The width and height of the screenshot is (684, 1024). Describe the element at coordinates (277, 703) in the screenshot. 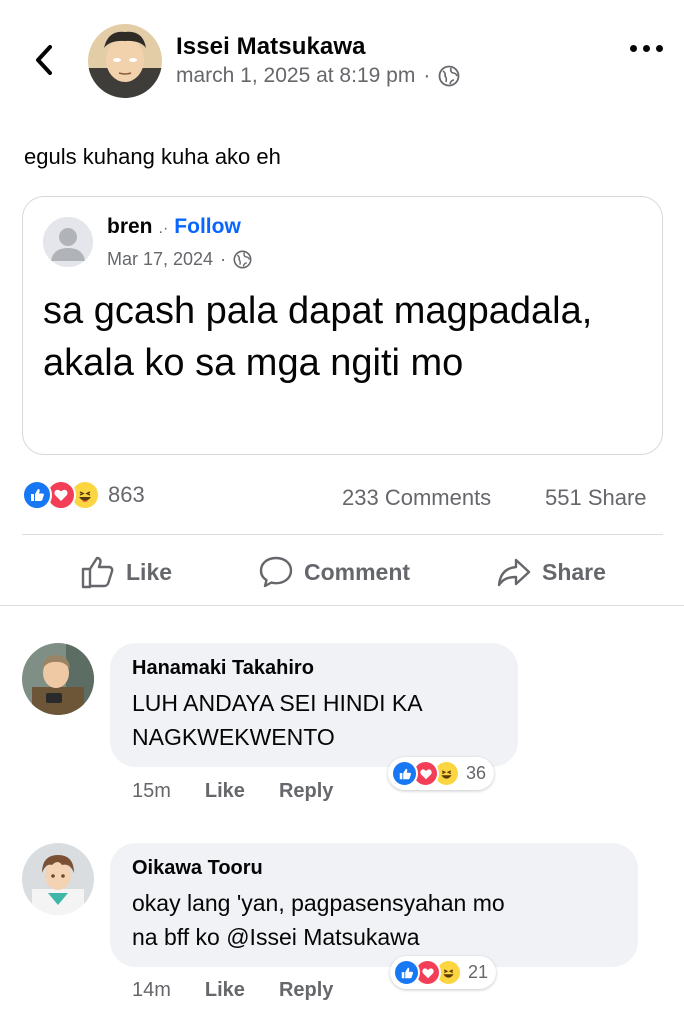

I see `comment-text-line: LUH ANDAYA SEI HINDI KA` at that location.